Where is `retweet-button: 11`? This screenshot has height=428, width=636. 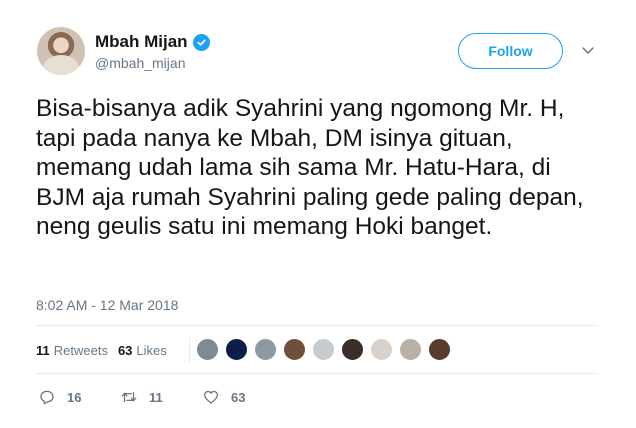
retweet-button: 11 is located at coordinates (161, 397).